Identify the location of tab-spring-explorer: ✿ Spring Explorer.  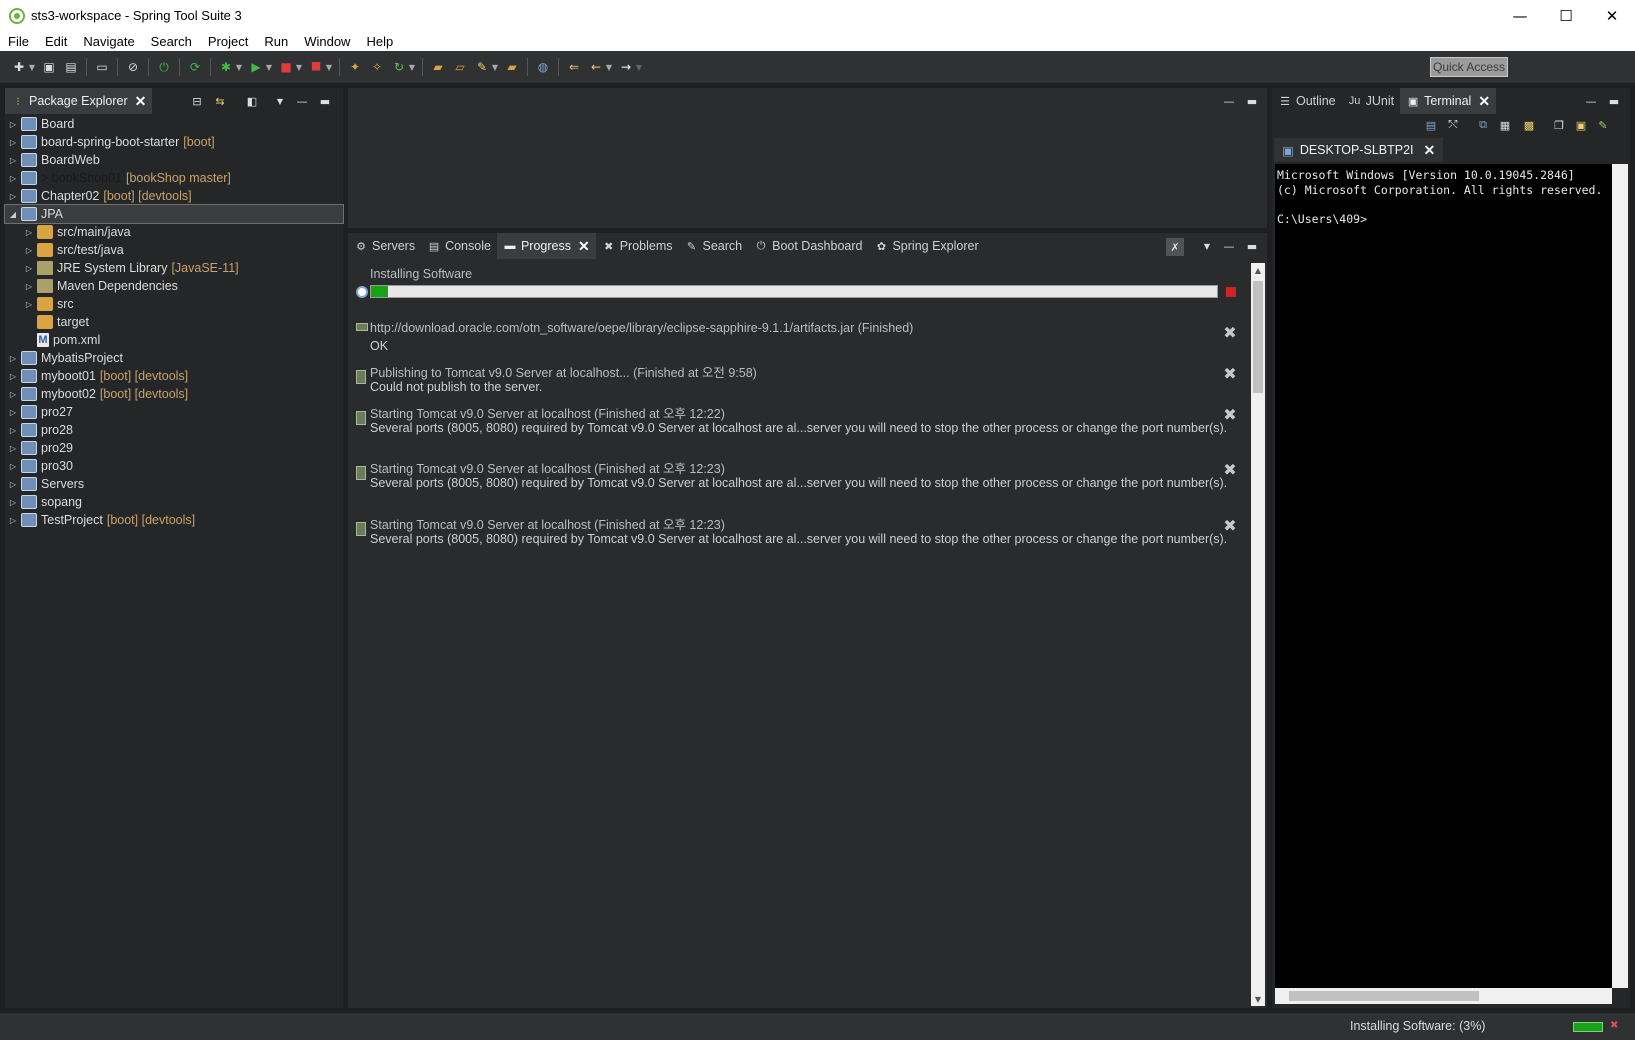
(926, 246).